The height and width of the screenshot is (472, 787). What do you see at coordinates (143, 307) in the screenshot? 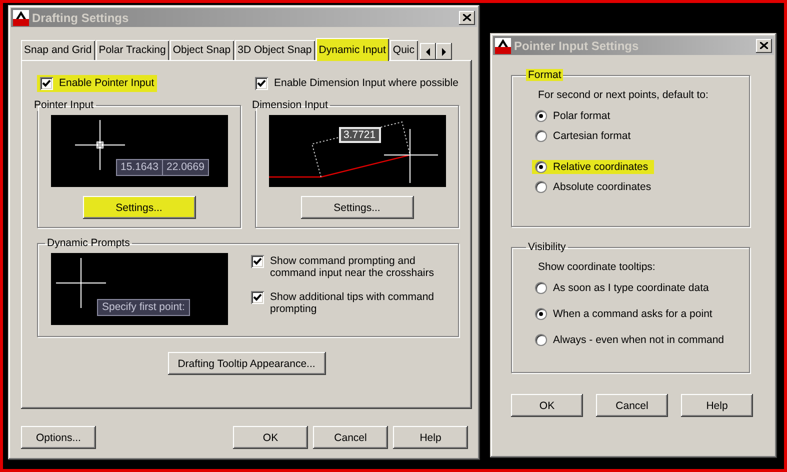
I see `coordinate-tooltip: Specify first point:` at bounding box center [143, 307].